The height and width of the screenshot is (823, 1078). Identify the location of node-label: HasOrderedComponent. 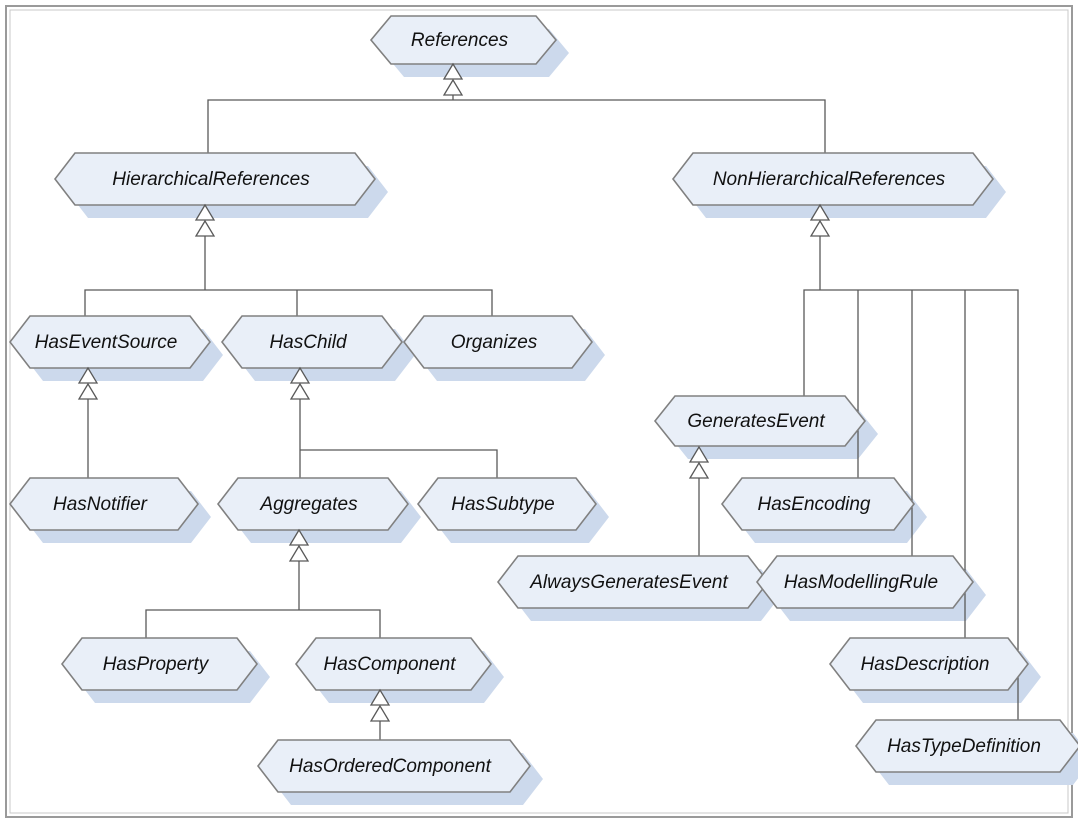
(390, 766).